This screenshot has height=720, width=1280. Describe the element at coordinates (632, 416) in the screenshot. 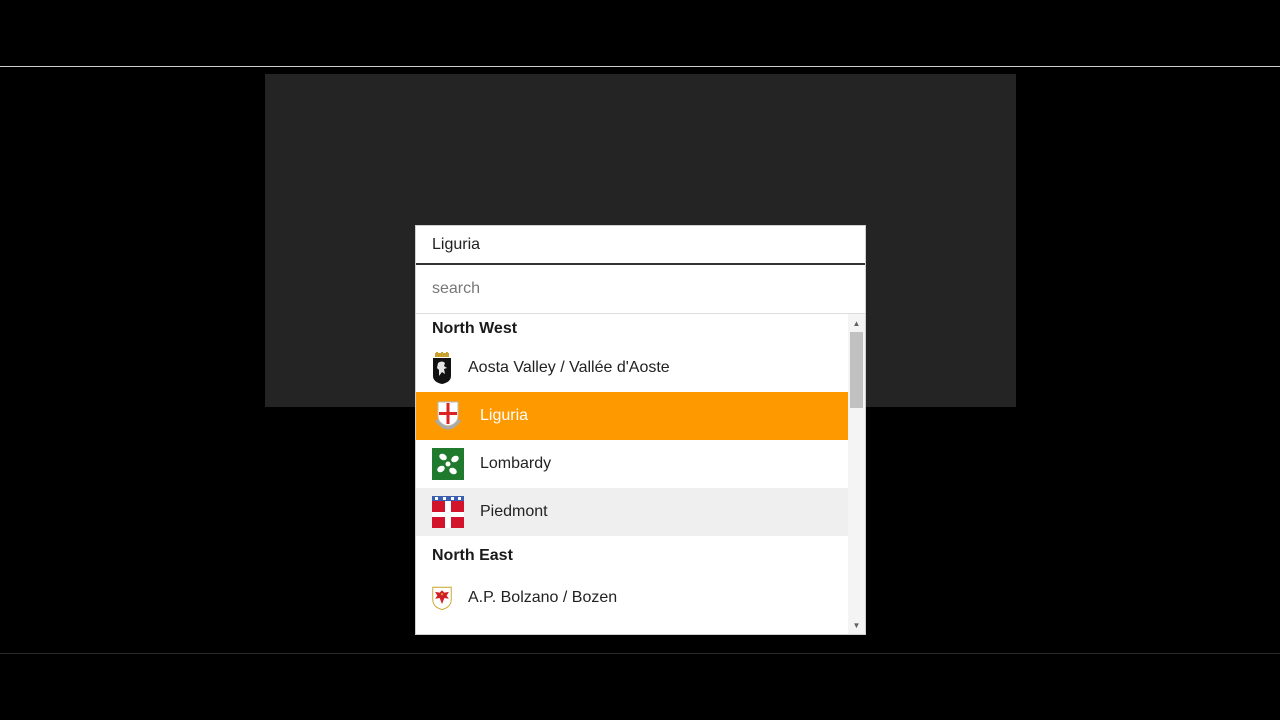

I see `option-liguria: Liguria` at that location.